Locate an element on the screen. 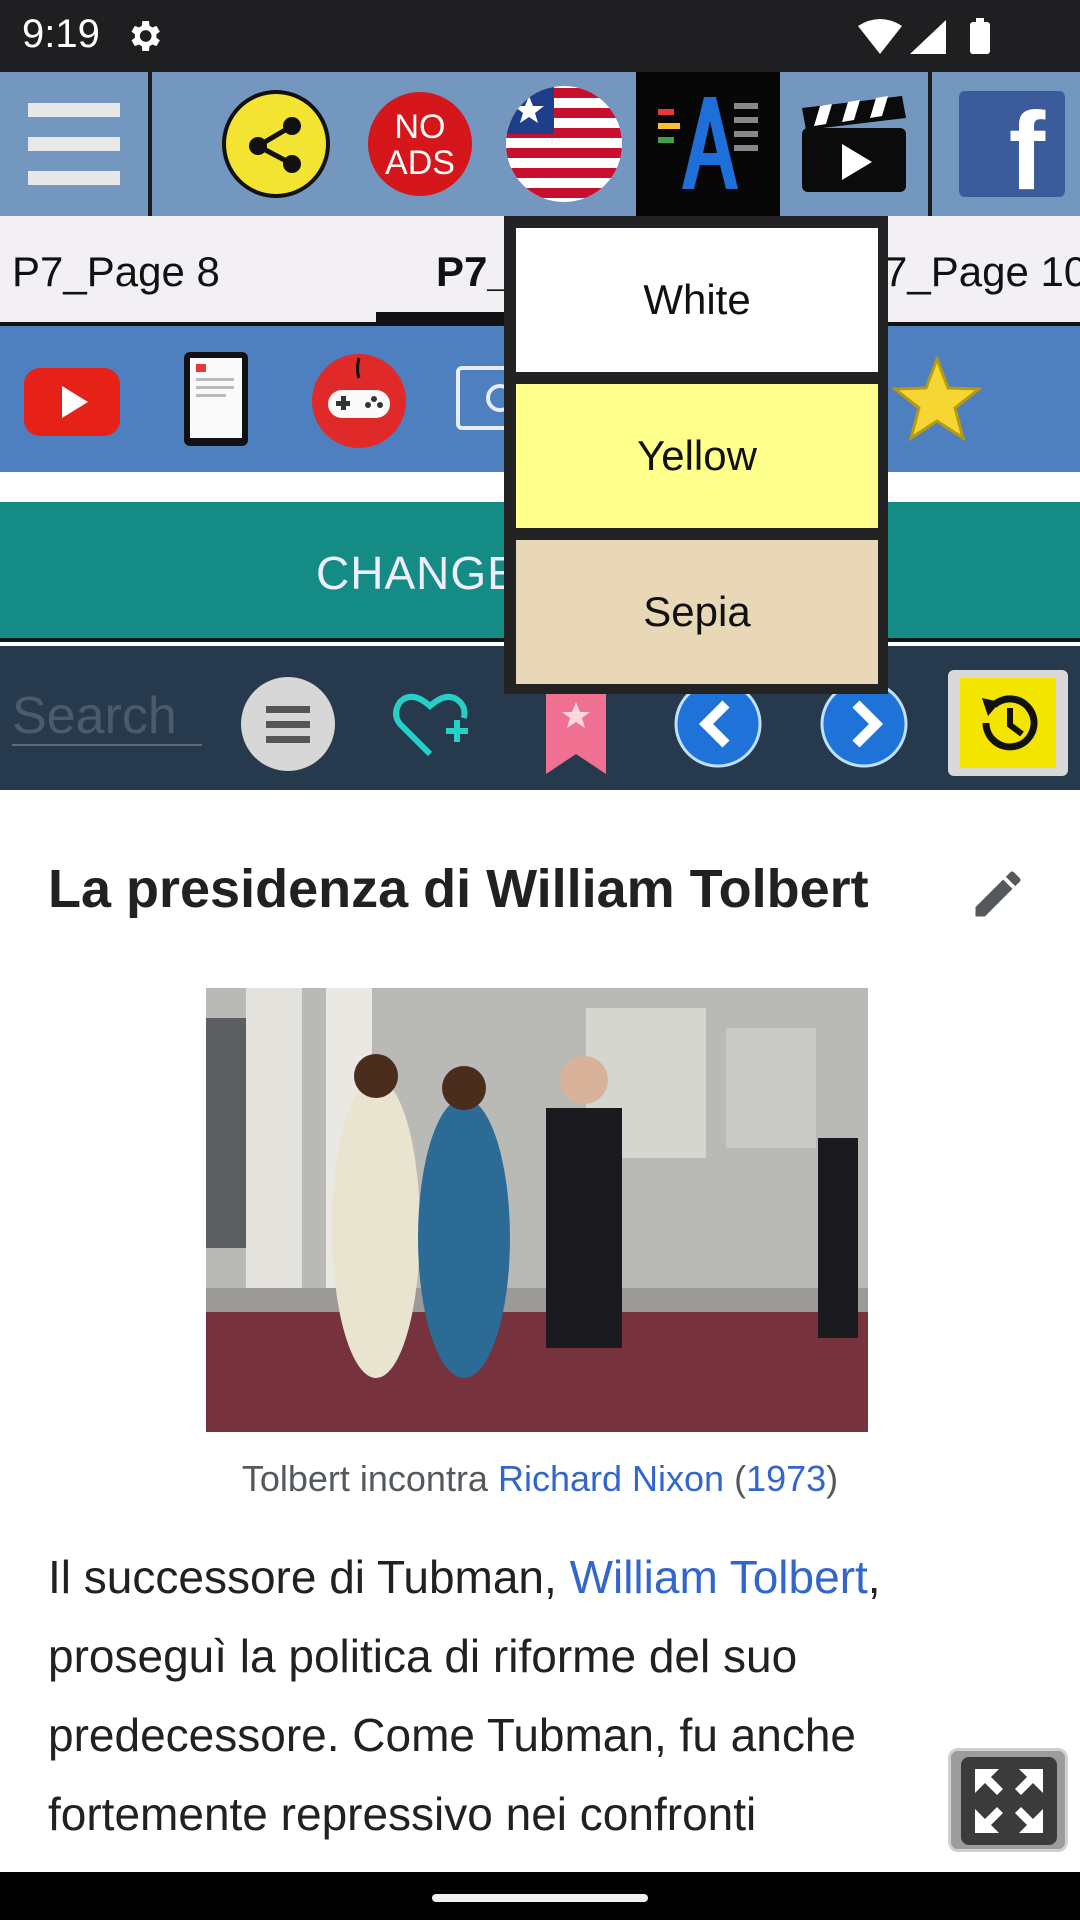 Image resolution: width=1080 pixels, height=1920 pixels. home-gesture-handle is located at coordinates (540, 1898).